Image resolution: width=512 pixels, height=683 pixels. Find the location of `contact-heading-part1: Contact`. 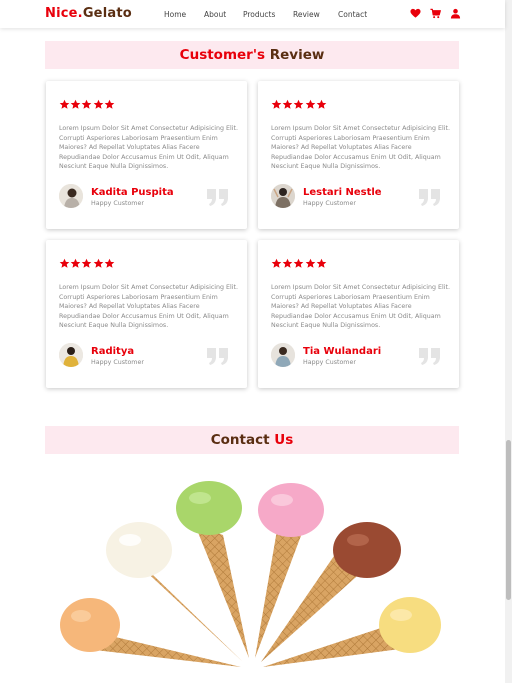

contact-heading-part1: Contact is located at coordinates (240, 440).